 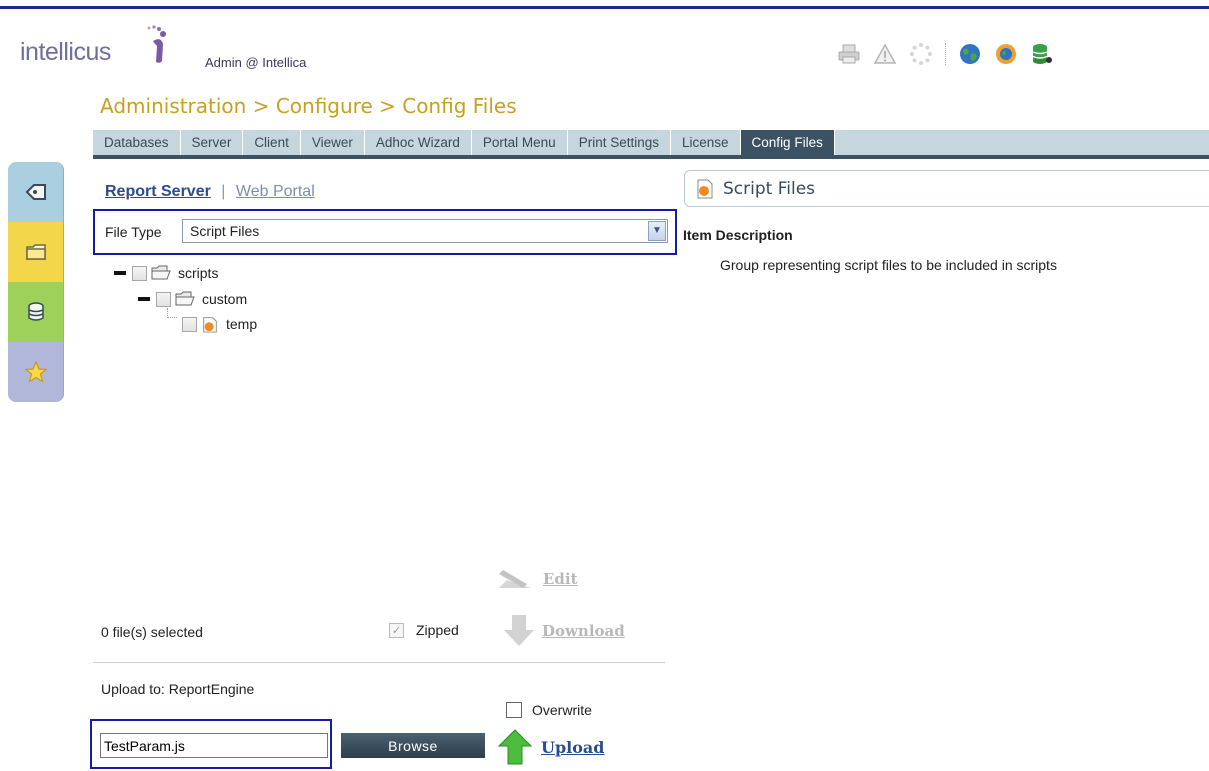 I want to click on globe-icon, so click(x=970, y=54).